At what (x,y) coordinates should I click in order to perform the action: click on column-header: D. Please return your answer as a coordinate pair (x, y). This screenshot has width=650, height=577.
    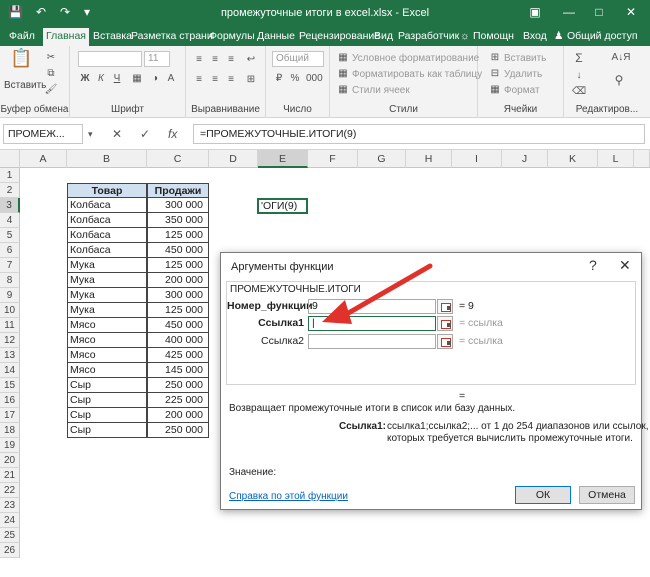
    Looking at the image, I should click on (233, 159).